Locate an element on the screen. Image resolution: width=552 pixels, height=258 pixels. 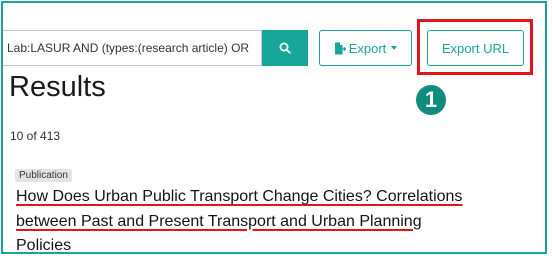
search-icon is located at coordinates (285, 48).